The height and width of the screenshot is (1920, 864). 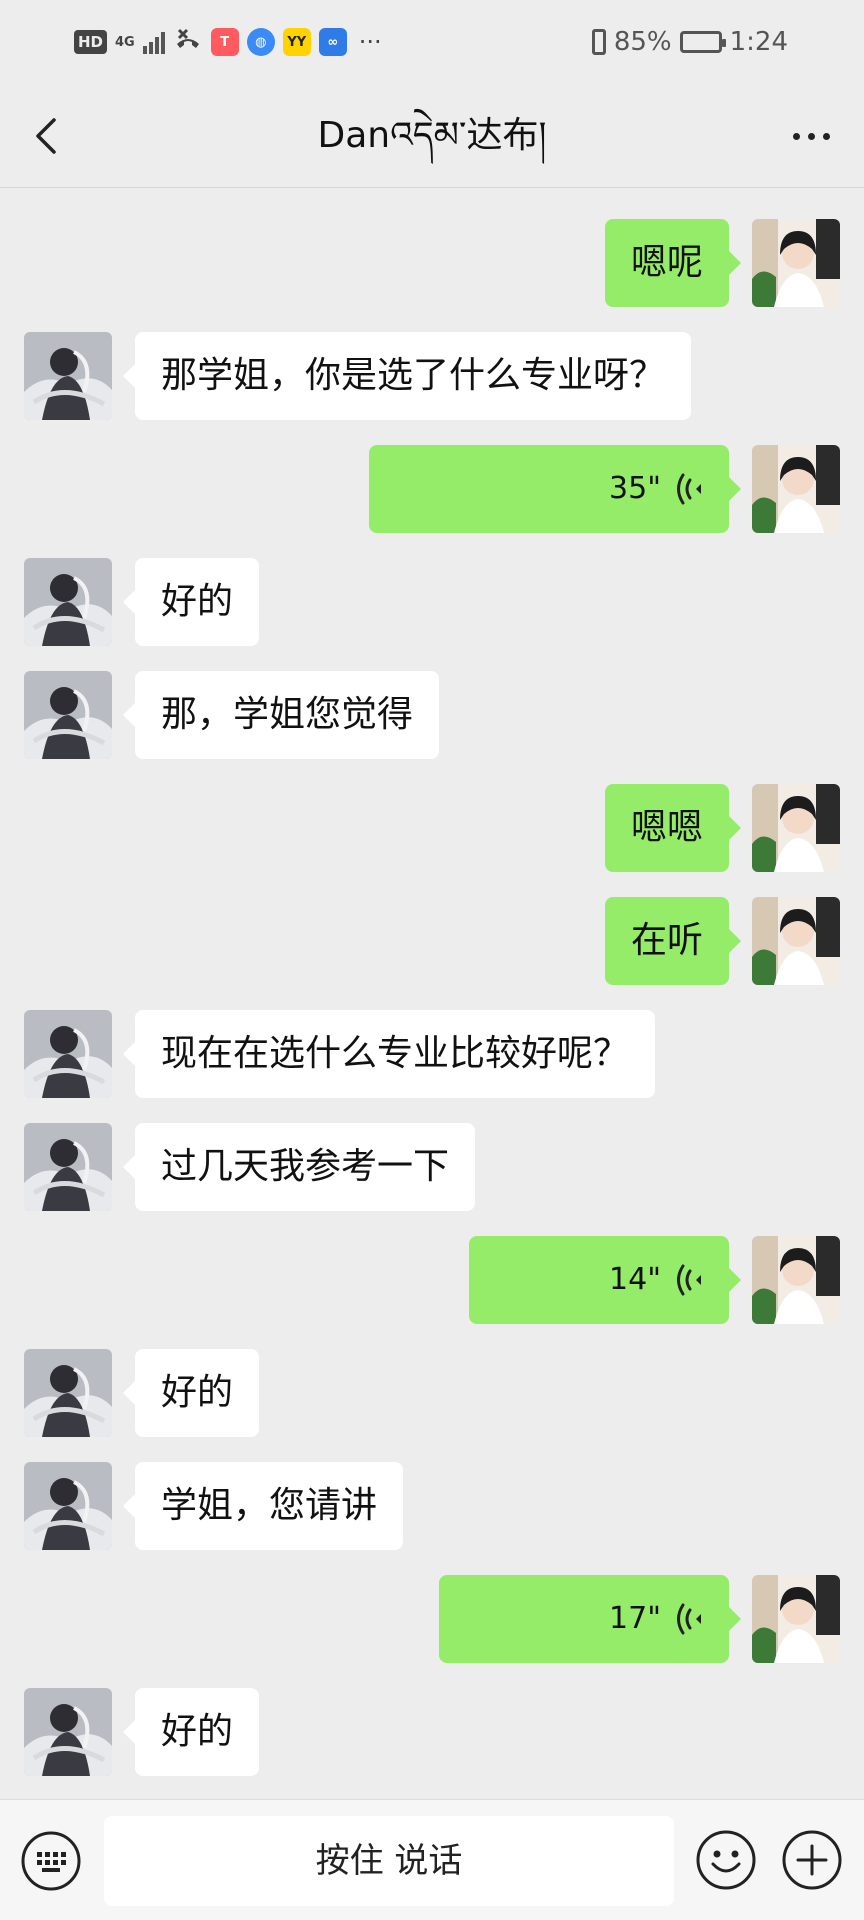 I want to click on message-bubble: 现在在选什么专业比较好呢？, so click(x=389, y=1054).